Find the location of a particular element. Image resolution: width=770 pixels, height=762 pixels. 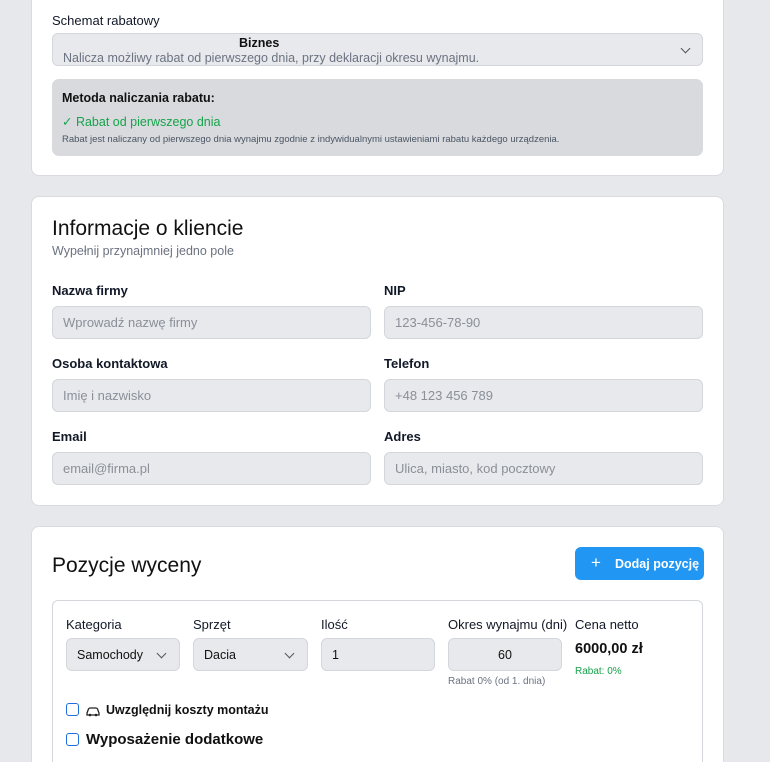

company-name-input: Wprowadź nazwę firmy is located at coordinates (211, 322).